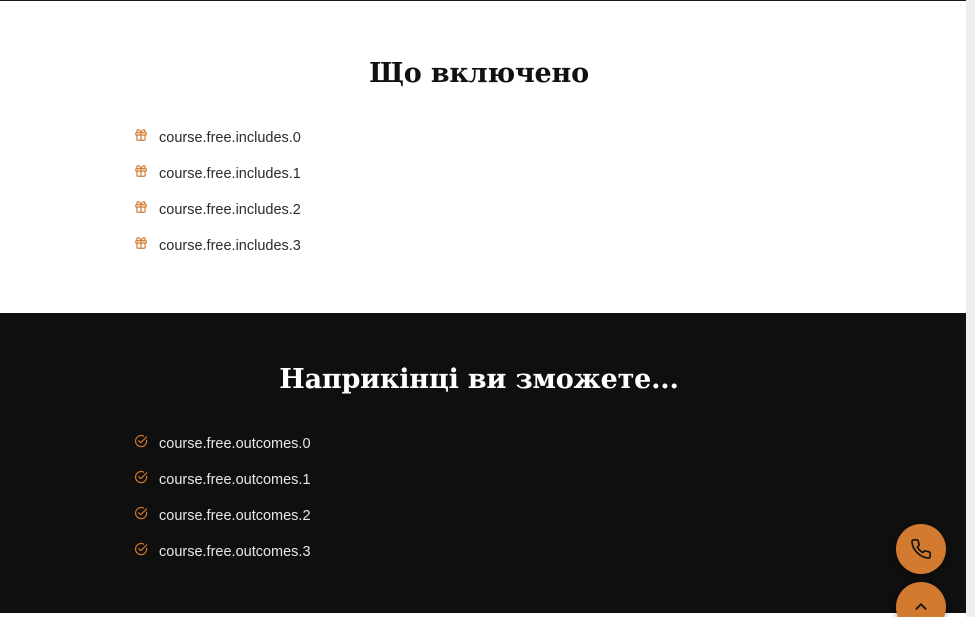  Describe the element at coordinates (230, 210) in the screenshot. I see `include-item-text: course.free.includes.2` at that location.